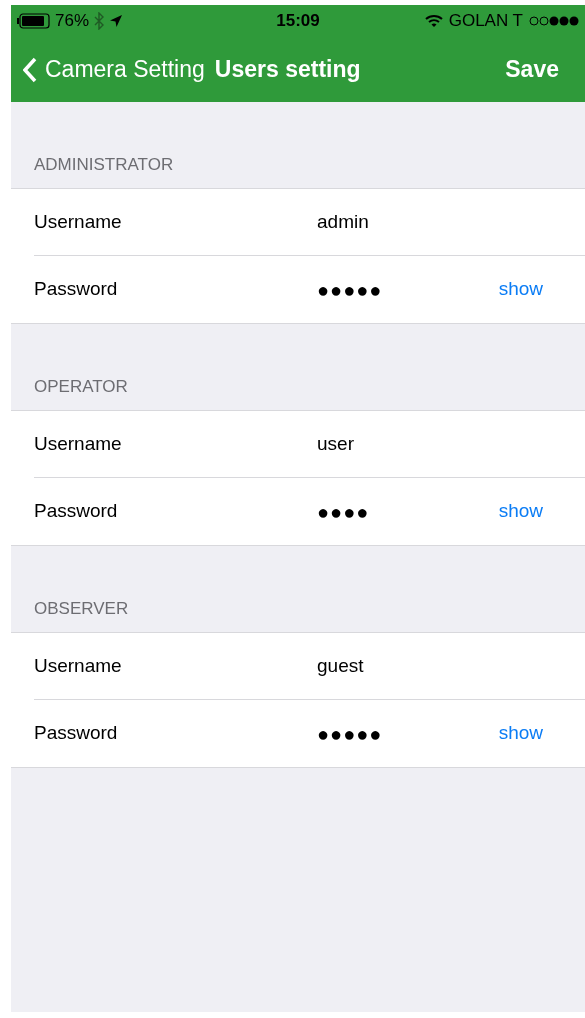  What do you see at coordinates (340, 665) in the screenshot?
I see `username-value: guest` at bounding box center [340, 665].